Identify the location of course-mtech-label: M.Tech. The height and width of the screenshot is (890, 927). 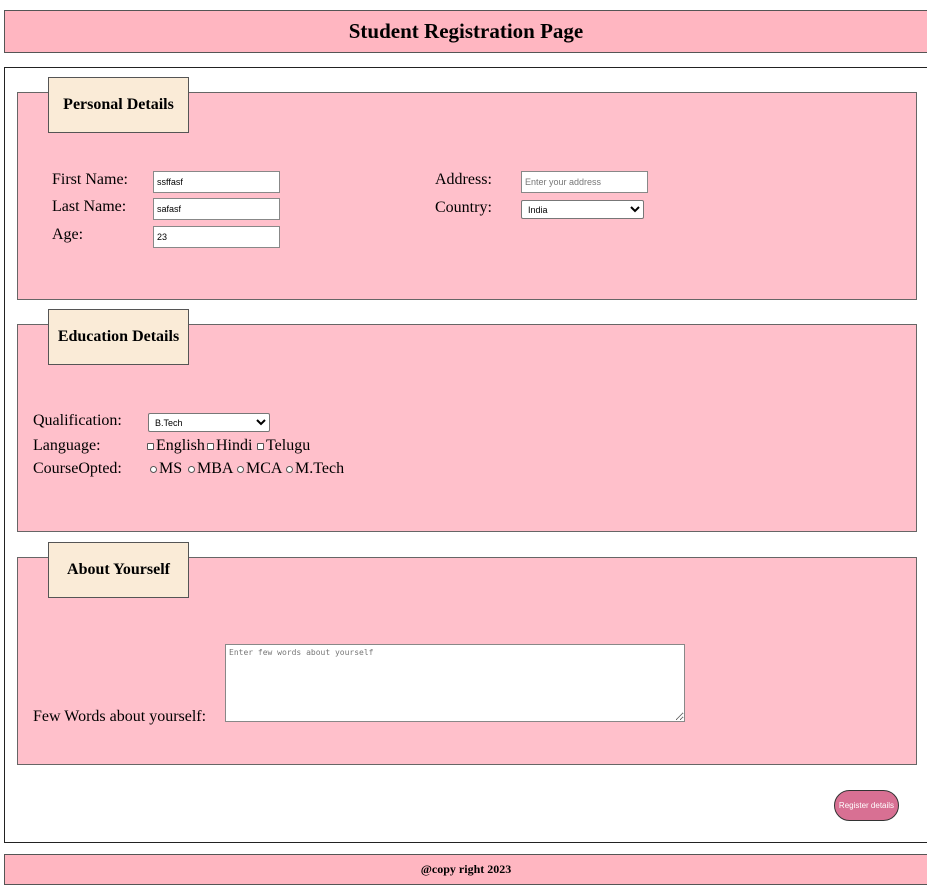
(320, 468).